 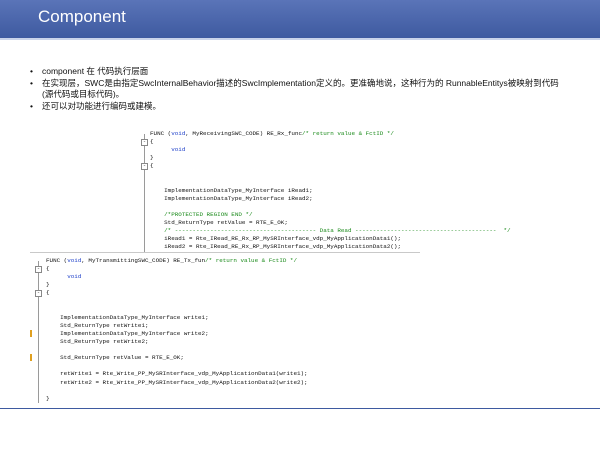 What do you see at coordinates (300, 71) in the screenshot?
I see `bullet-item: component 在 代码执行层面` at bounding box center [300, 71].